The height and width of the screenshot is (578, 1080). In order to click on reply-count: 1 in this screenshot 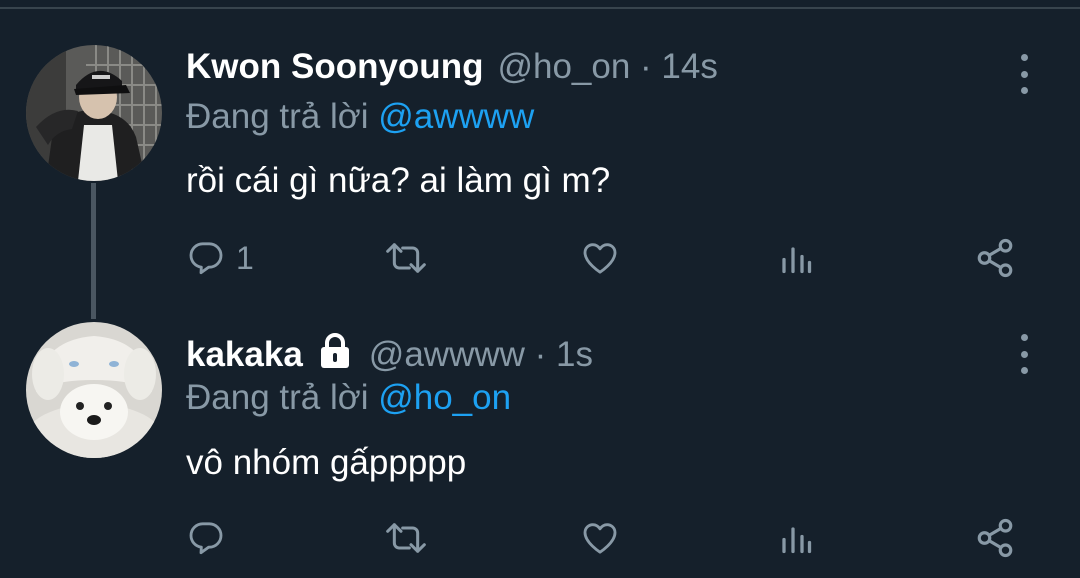, I will do `click(245, 257)`.